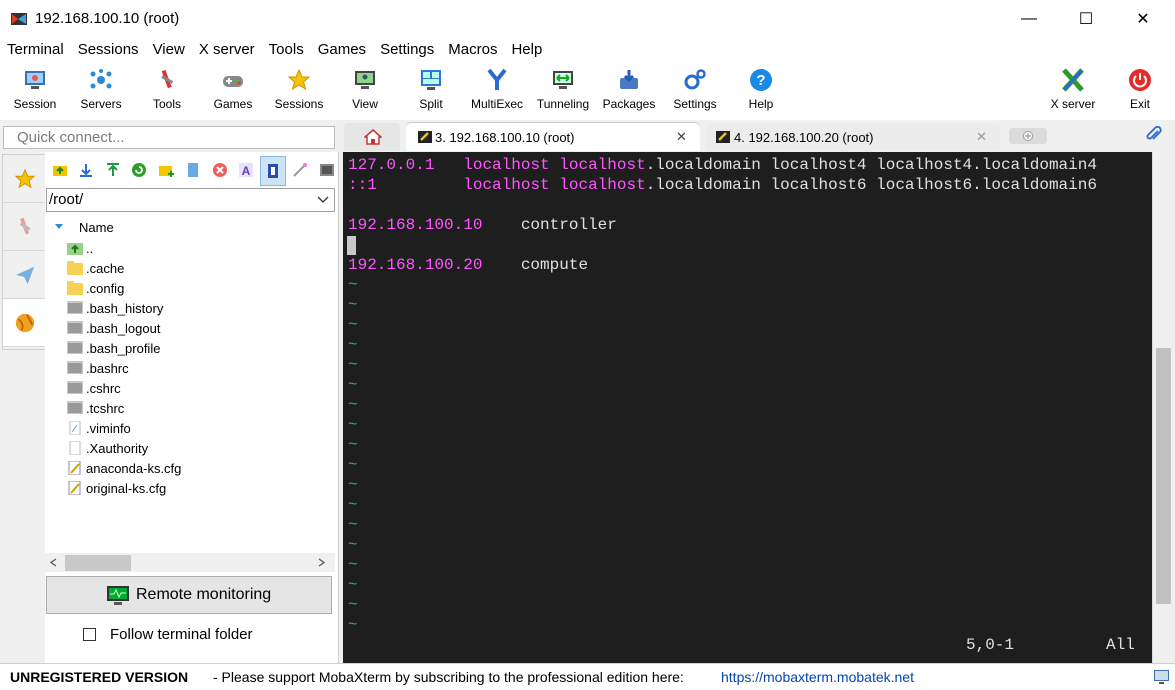 Image resolution: width=1175 pixels, height=690 pixels. What do you see at coordinates (526, 50) in the screenshot?
I see `menu-help: Help` at bounding box center [526, 50].